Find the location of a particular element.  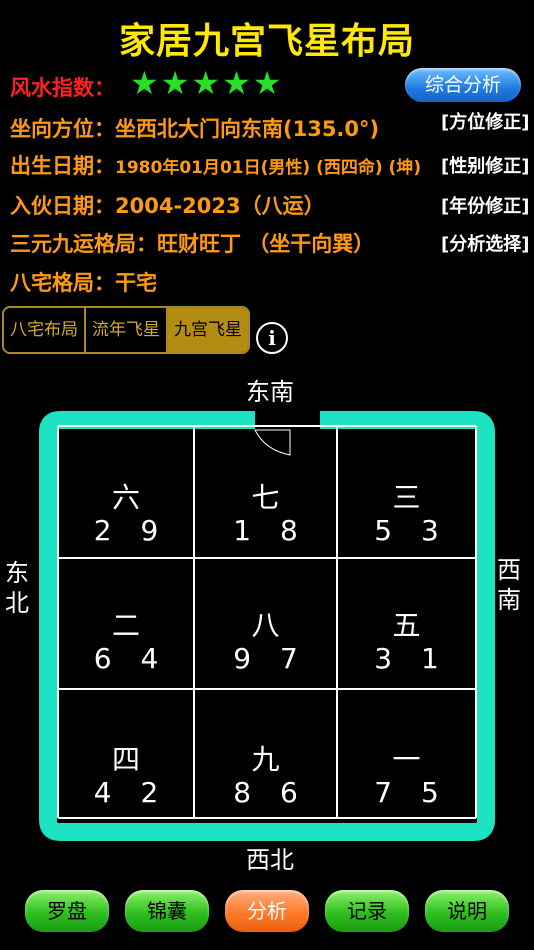

cell-stars: 2 9 is located at coordinates (131, 530).